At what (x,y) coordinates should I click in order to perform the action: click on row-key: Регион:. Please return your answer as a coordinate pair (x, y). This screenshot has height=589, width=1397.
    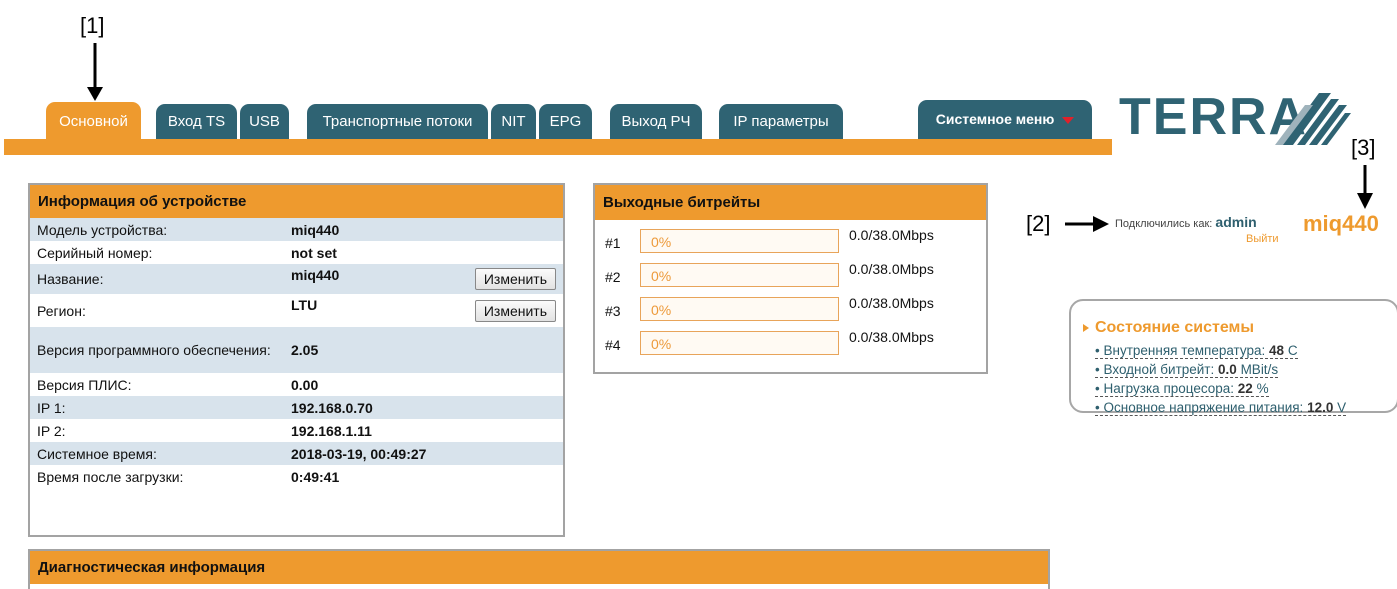
    Looking at the image, I should click on (157, 310).